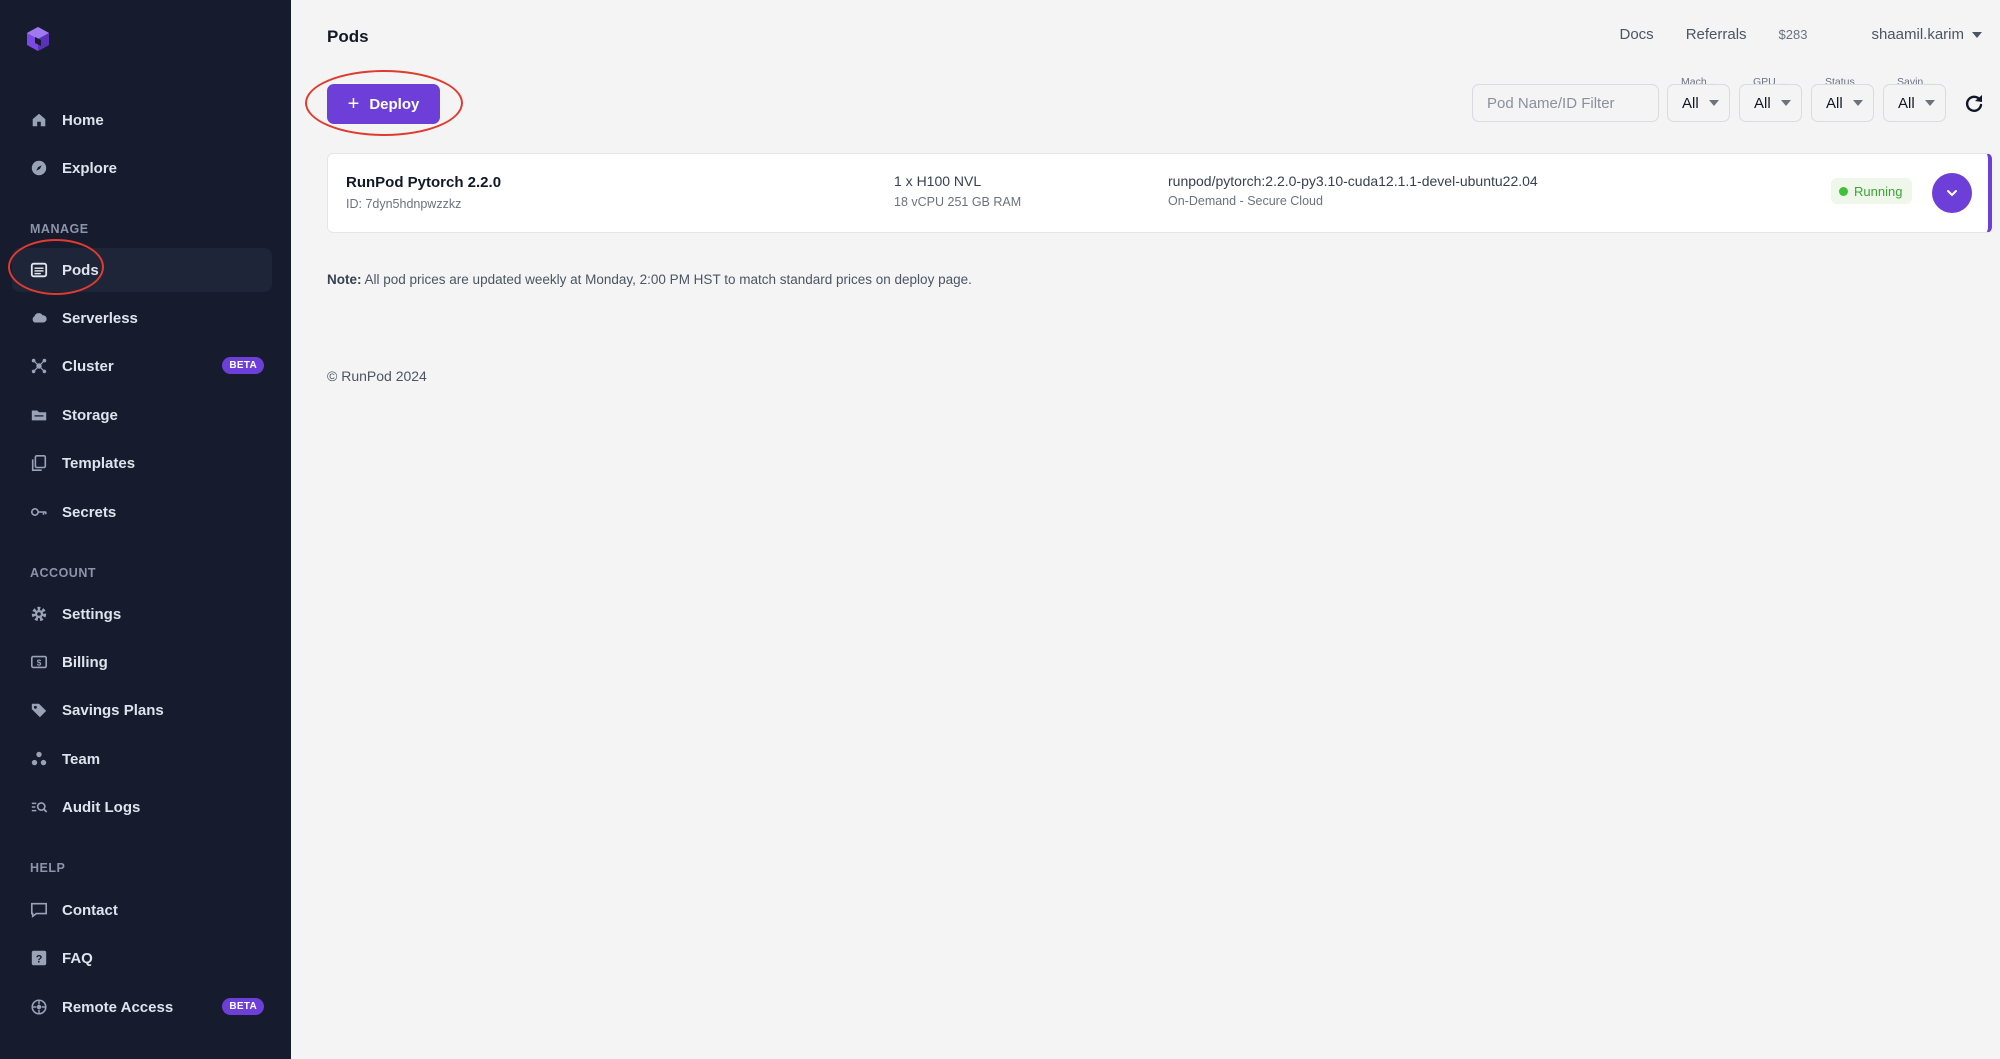 The image size is (2000, 1059). What do you see at coordinates (1974, 103) in the screenshot?
I see `refresh-icon` at bounding box center [1974, 103].